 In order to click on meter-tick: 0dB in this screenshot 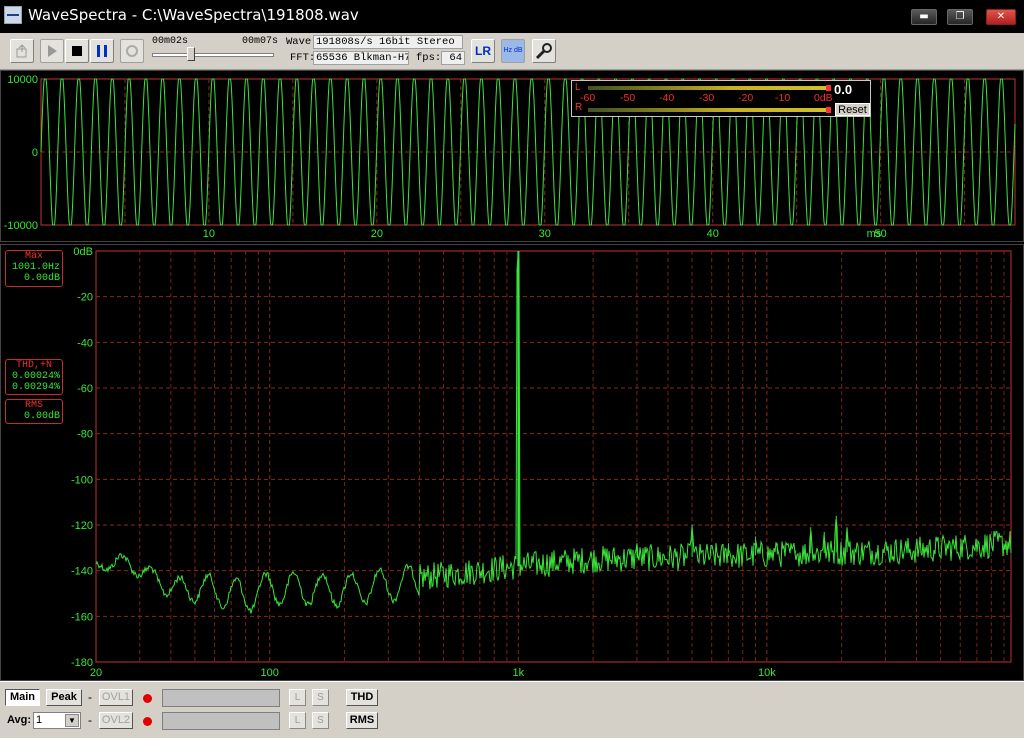, I will do `click(823, 98)`.